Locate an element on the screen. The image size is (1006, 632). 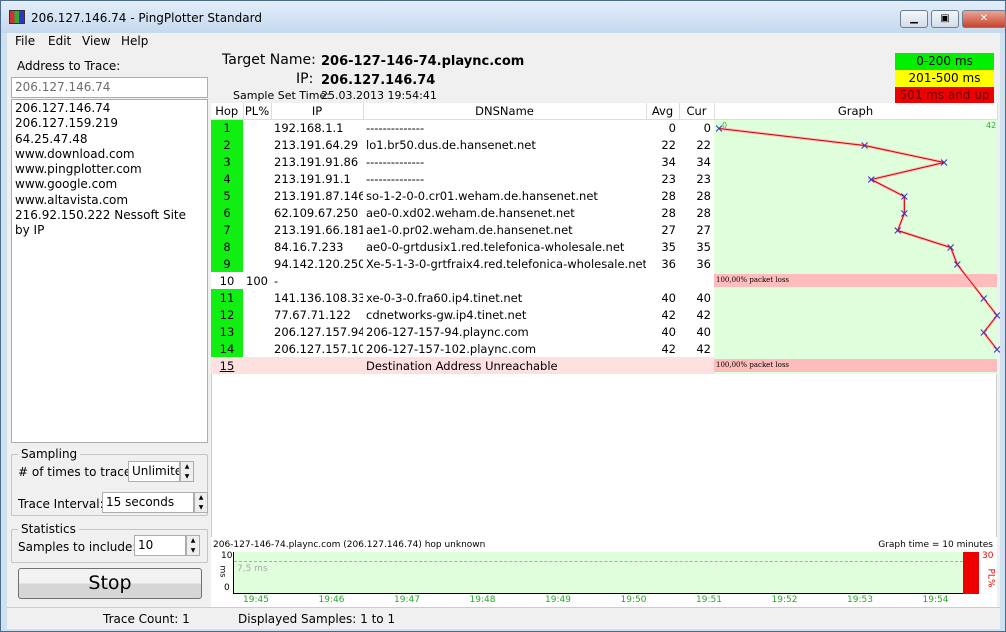
menu-edit: Edit is located at coordinates (59, 41).